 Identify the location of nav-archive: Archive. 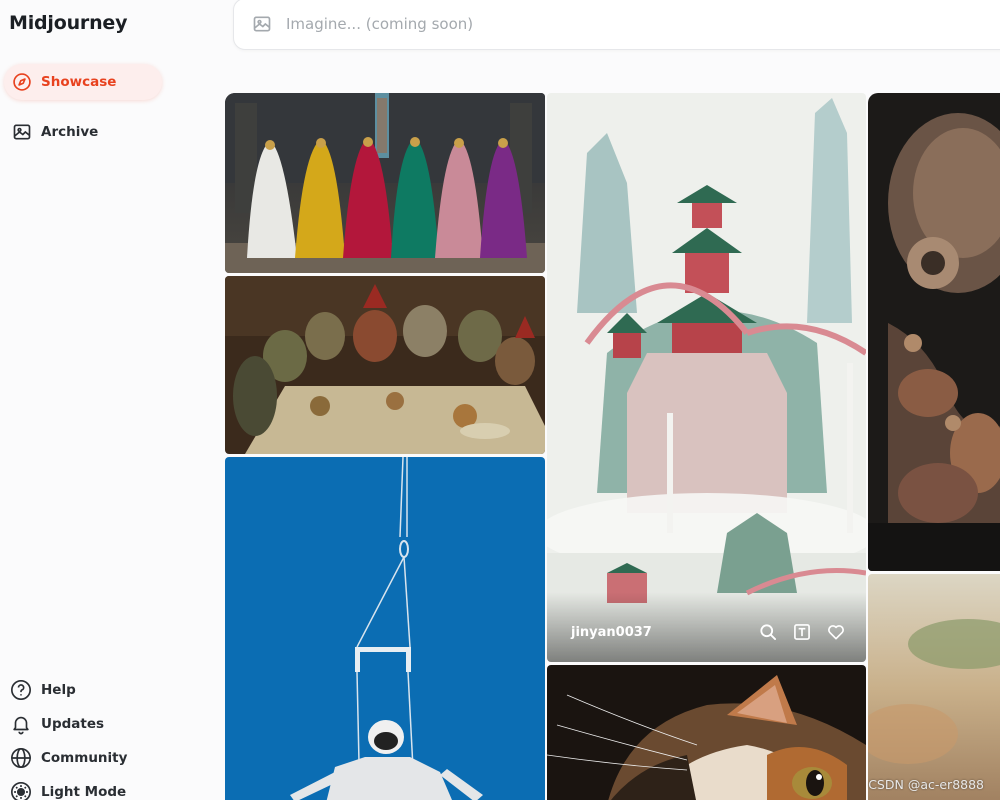
(83, 132).